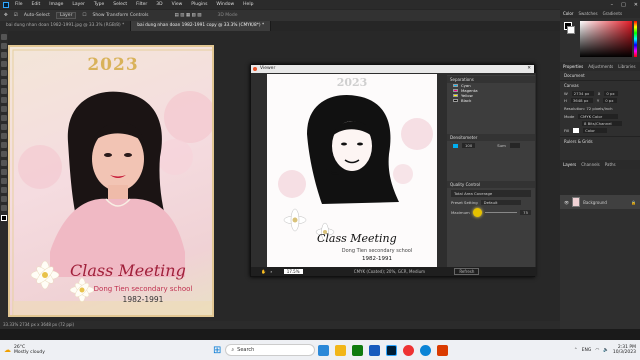 This screenshot has height=360, width=640. Describe the element at coordinates (529, 69) in the screenshot. I see `viewer-close-icon: ✕` at that location.